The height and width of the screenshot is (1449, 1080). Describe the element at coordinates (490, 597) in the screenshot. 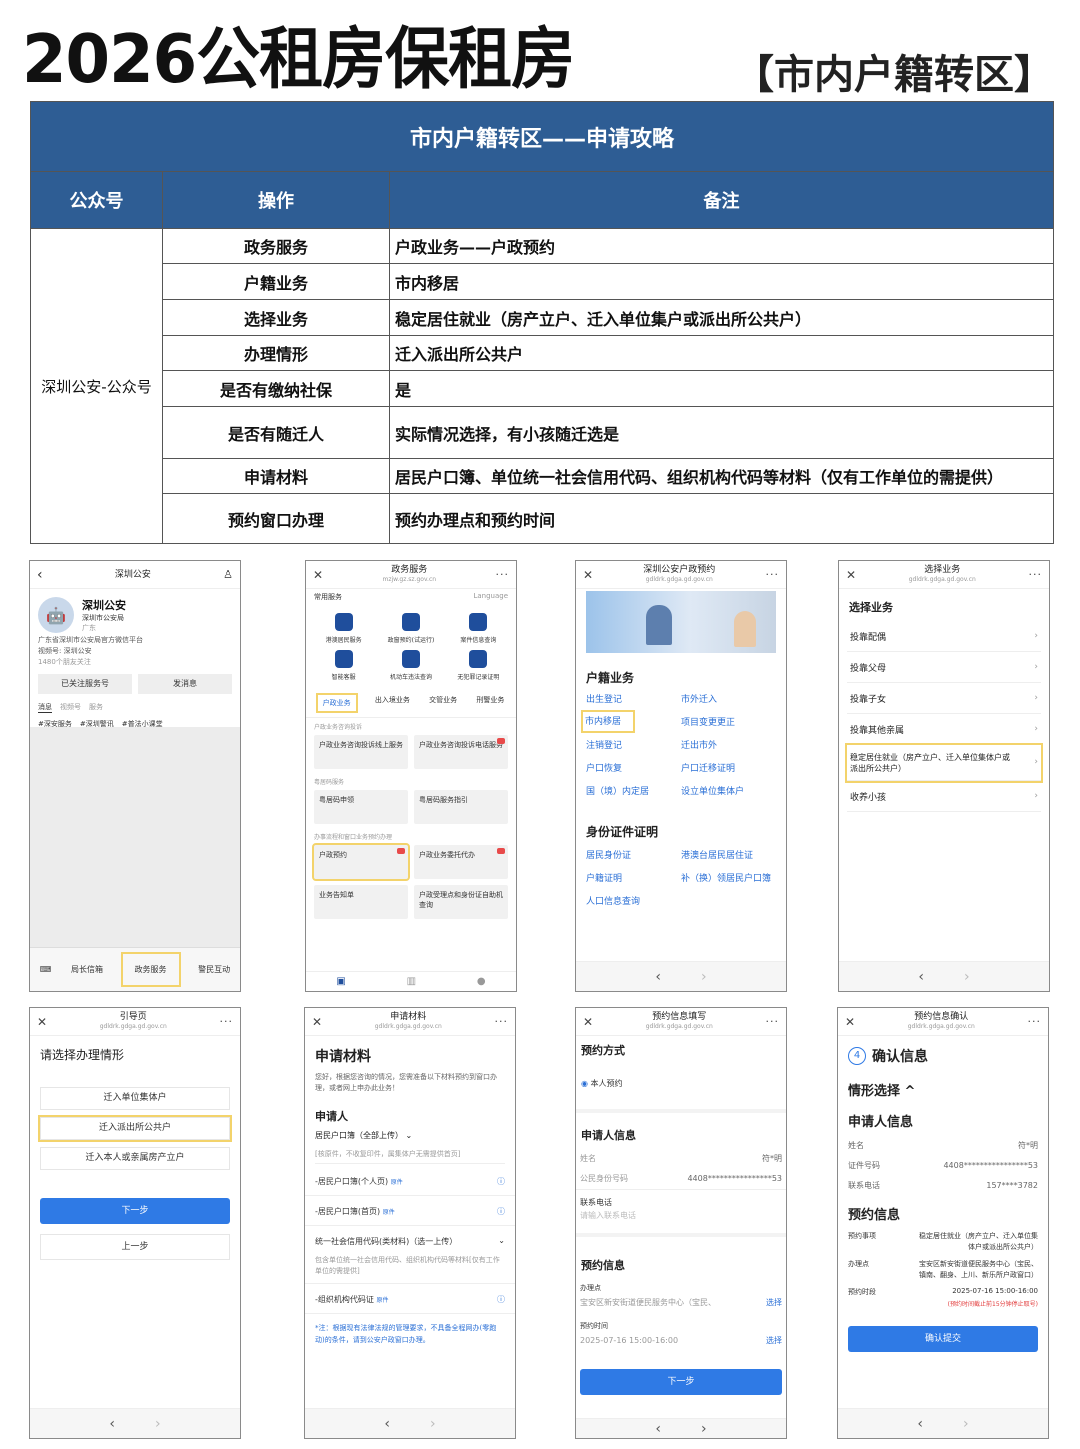

I see `language-link: Language` at that location.